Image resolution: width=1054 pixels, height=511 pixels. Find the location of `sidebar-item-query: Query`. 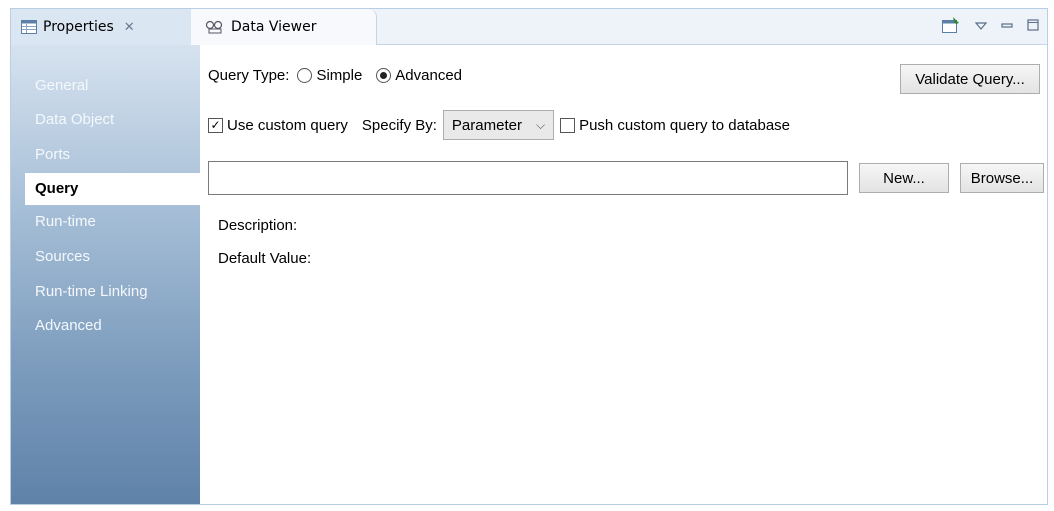

sidebar-item-query: Query is located at coordinates (112, 189).